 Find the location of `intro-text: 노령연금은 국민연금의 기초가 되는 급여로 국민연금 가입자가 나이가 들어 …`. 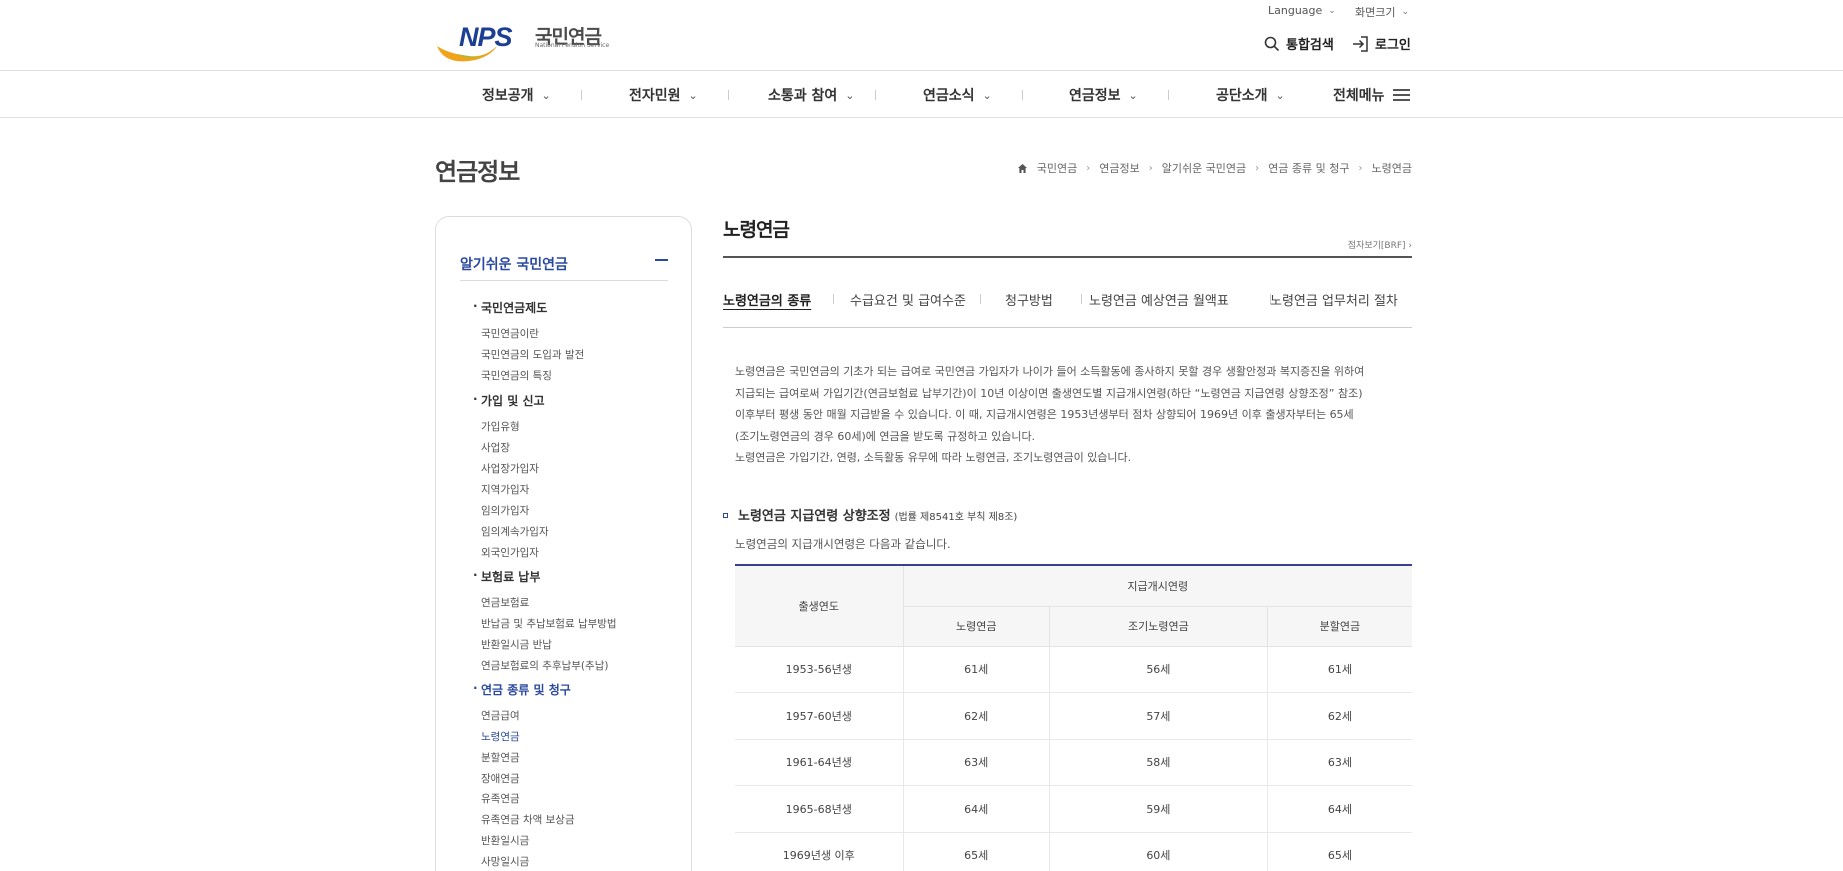

intro-text: 노령연금은 국민연금의 기초가 되는 급여로 국민연금 가입자가 나이가 들어 … is located at coordinates (1075, 415).